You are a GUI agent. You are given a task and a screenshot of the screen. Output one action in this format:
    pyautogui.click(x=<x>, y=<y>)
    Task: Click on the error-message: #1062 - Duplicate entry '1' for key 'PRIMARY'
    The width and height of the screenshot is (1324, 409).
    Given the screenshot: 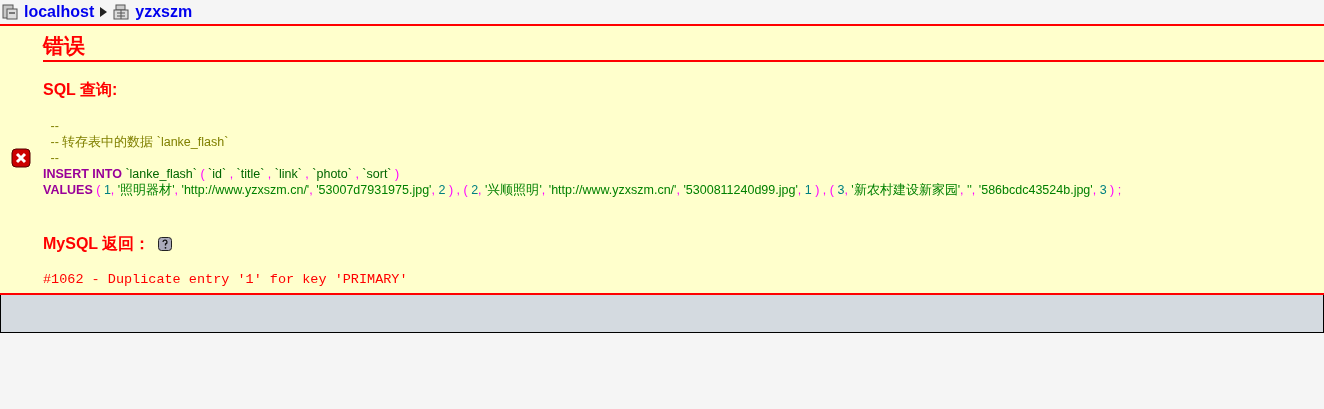 What is the action you would take?
    pyautogui.click(x=226, y=280)
    